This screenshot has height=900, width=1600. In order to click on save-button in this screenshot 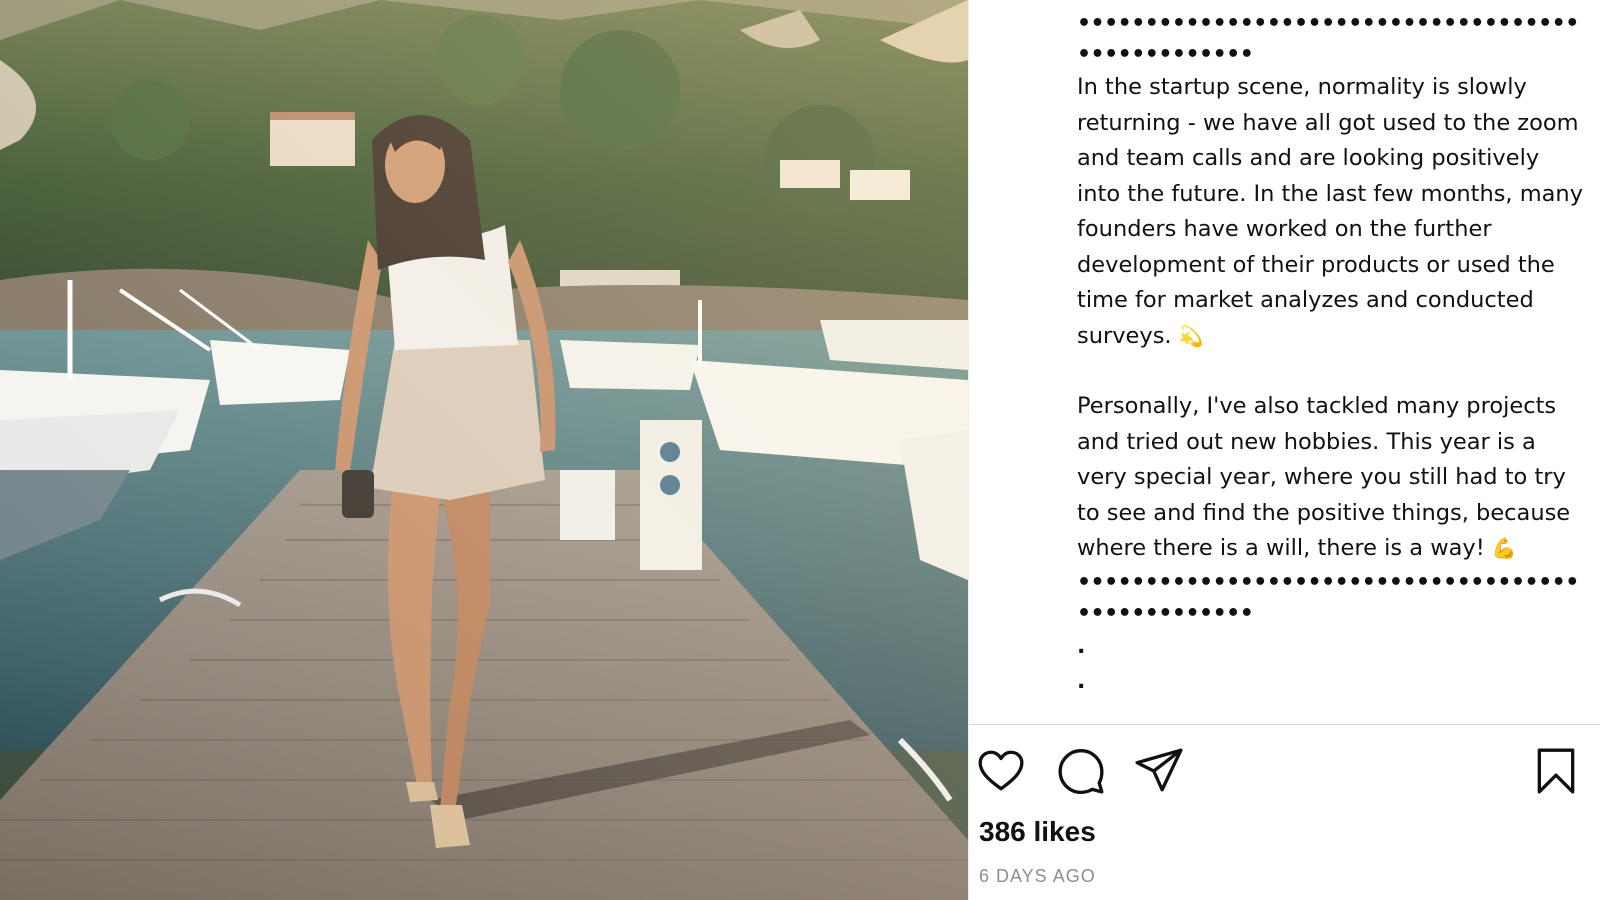, I will do `click(1556, 771)`.